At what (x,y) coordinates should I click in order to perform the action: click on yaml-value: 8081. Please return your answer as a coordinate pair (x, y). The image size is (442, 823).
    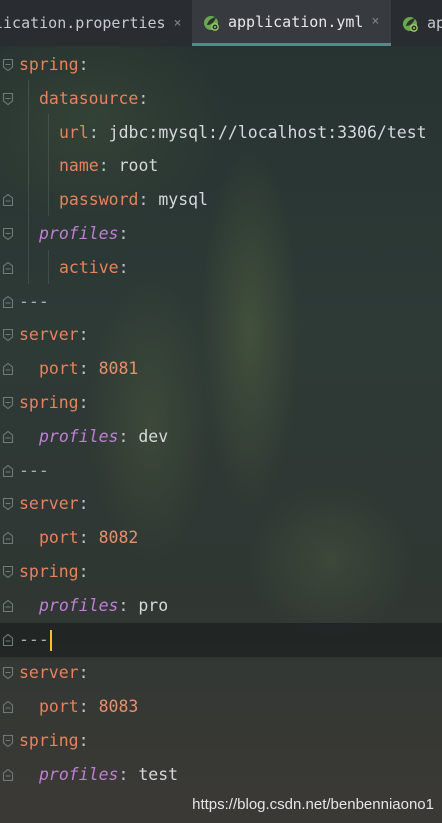
    Looking at the image, I should click on (113, 369).